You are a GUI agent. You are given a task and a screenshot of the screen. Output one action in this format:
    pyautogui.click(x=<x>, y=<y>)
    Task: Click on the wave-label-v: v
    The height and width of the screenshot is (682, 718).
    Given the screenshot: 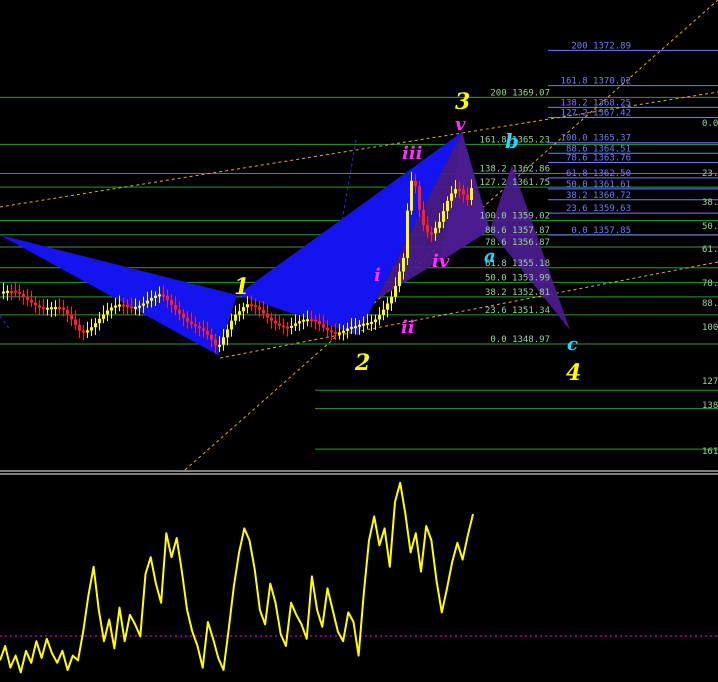 What is the action you would take?
    pyautogui.click(x=460, y=124)
    